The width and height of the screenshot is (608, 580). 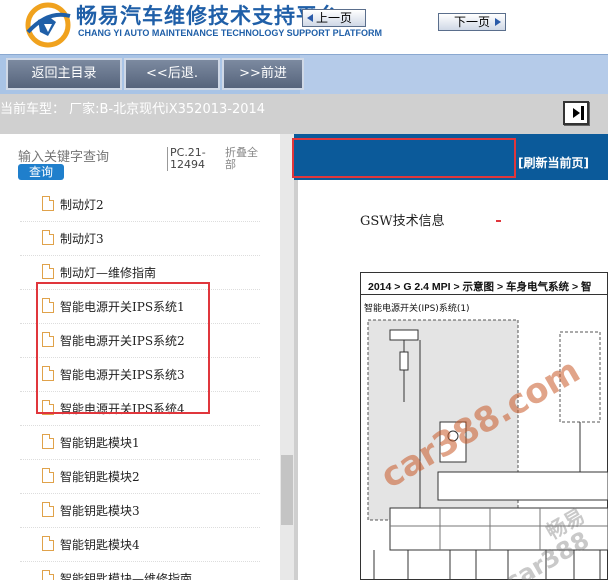 What do you see at coordinates (582, 113) in the screenshot?
I see `bar-icon` at bounding box center [582, 113].